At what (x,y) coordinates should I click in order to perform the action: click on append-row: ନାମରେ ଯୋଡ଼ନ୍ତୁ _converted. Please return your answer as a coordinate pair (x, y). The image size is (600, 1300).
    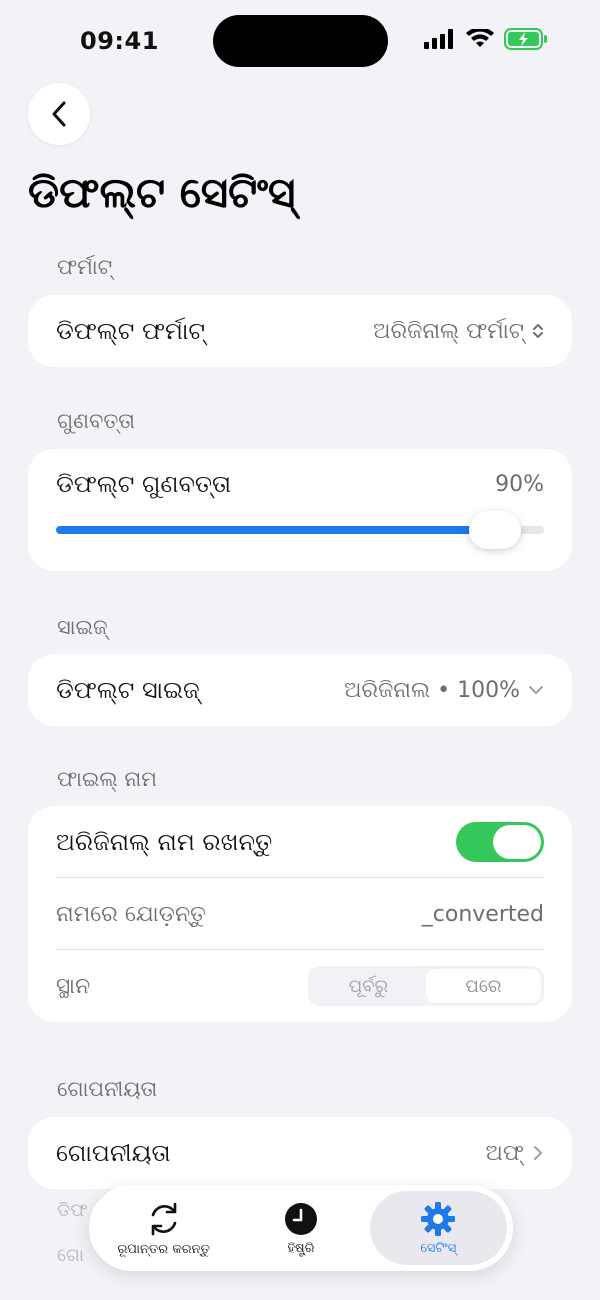
    Looking at the image, I should click on (300, 914).